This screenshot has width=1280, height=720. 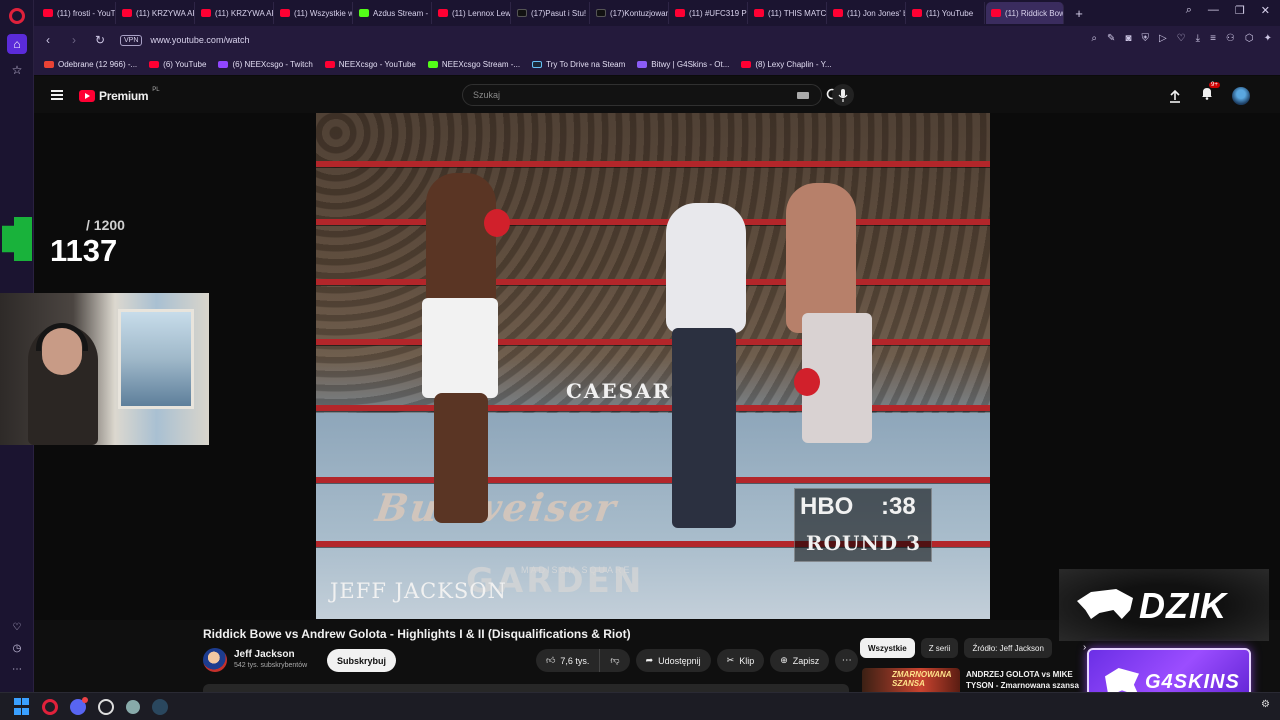 I want to click on tray-icon: ⚙, so click(x=1265, y=704).